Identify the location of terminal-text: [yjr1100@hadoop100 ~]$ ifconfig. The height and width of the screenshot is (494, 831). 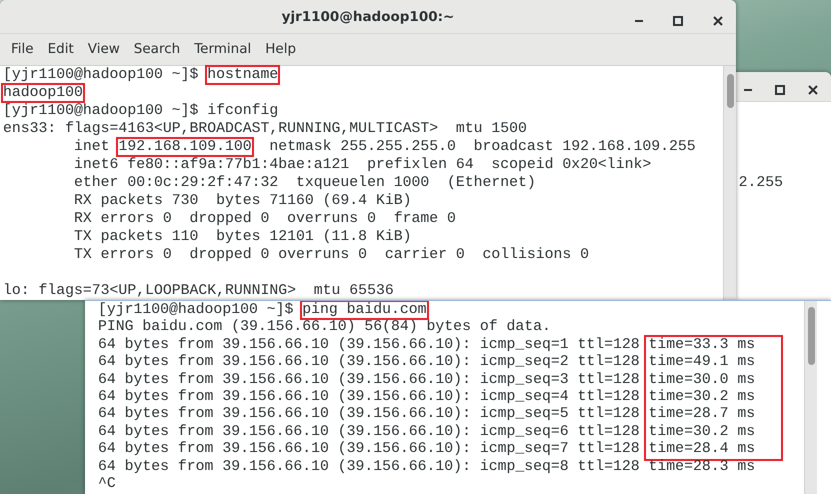
(140, 111).